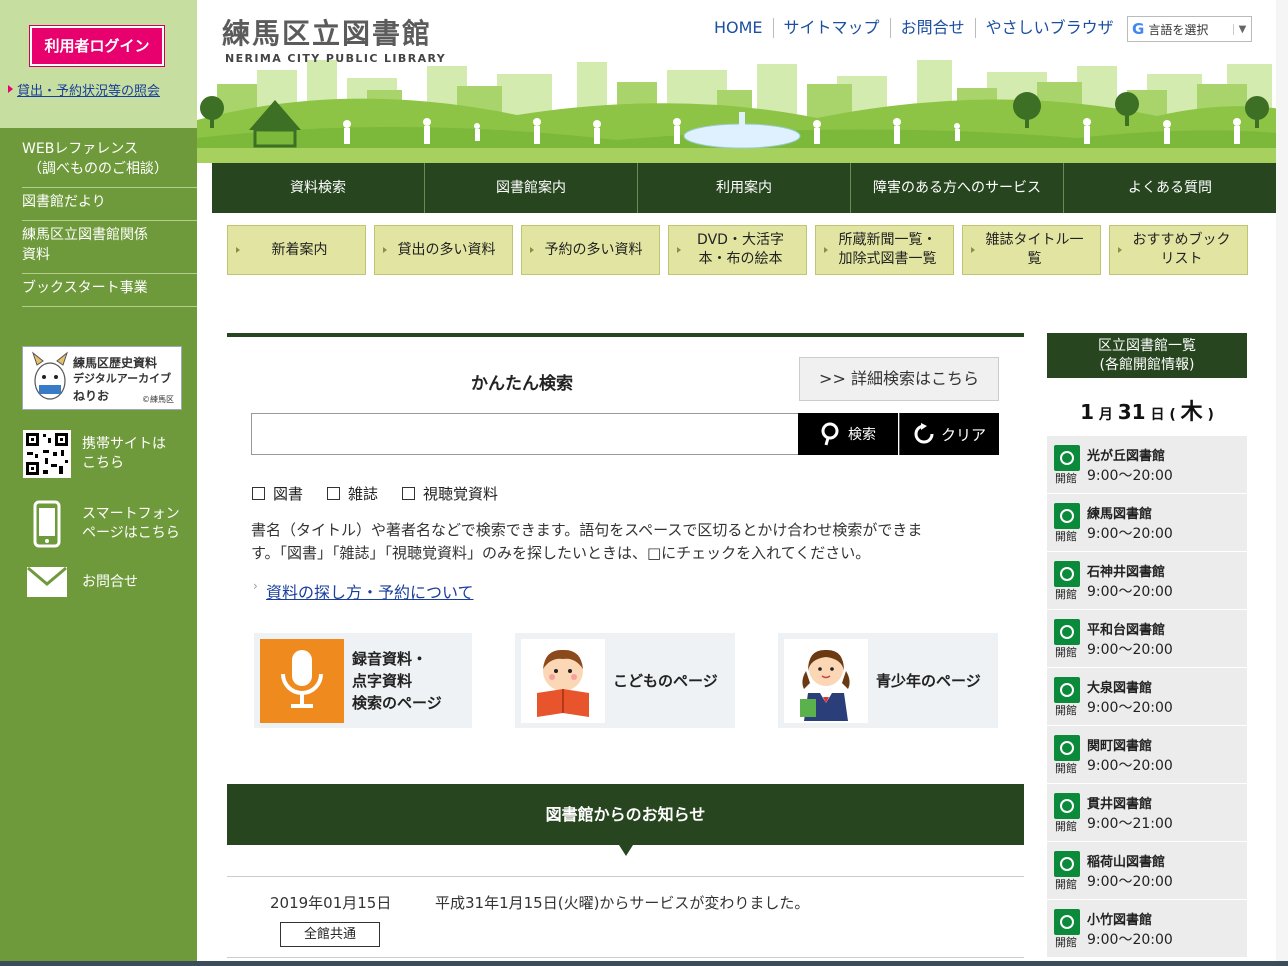  Describe the element at coordinates (1191, 412) in the screenshot. I see `date-weekday: 木` at that location.